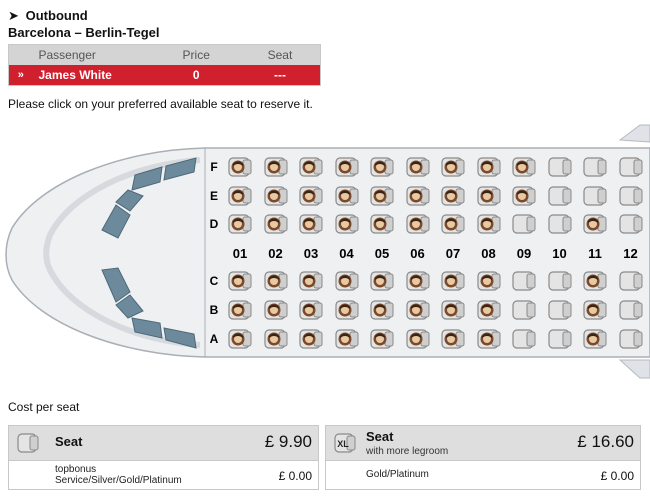 This screenshot has width=650, height=498. What do you see at coordinates (631, 196) in the screenshot?
I see `seat-12E-available` at bounding box center [631, 196].